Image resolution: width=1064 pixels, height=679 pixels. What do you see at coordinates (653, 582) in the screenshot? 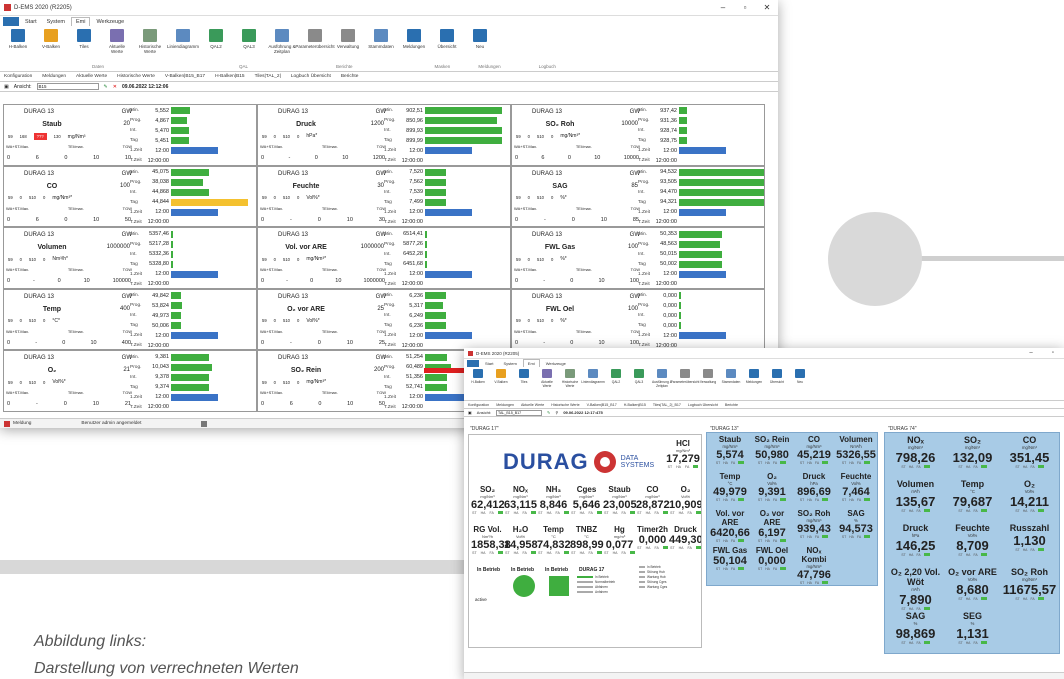
I see `legend-item: Störung Cges` at bounding box center [653, 582].